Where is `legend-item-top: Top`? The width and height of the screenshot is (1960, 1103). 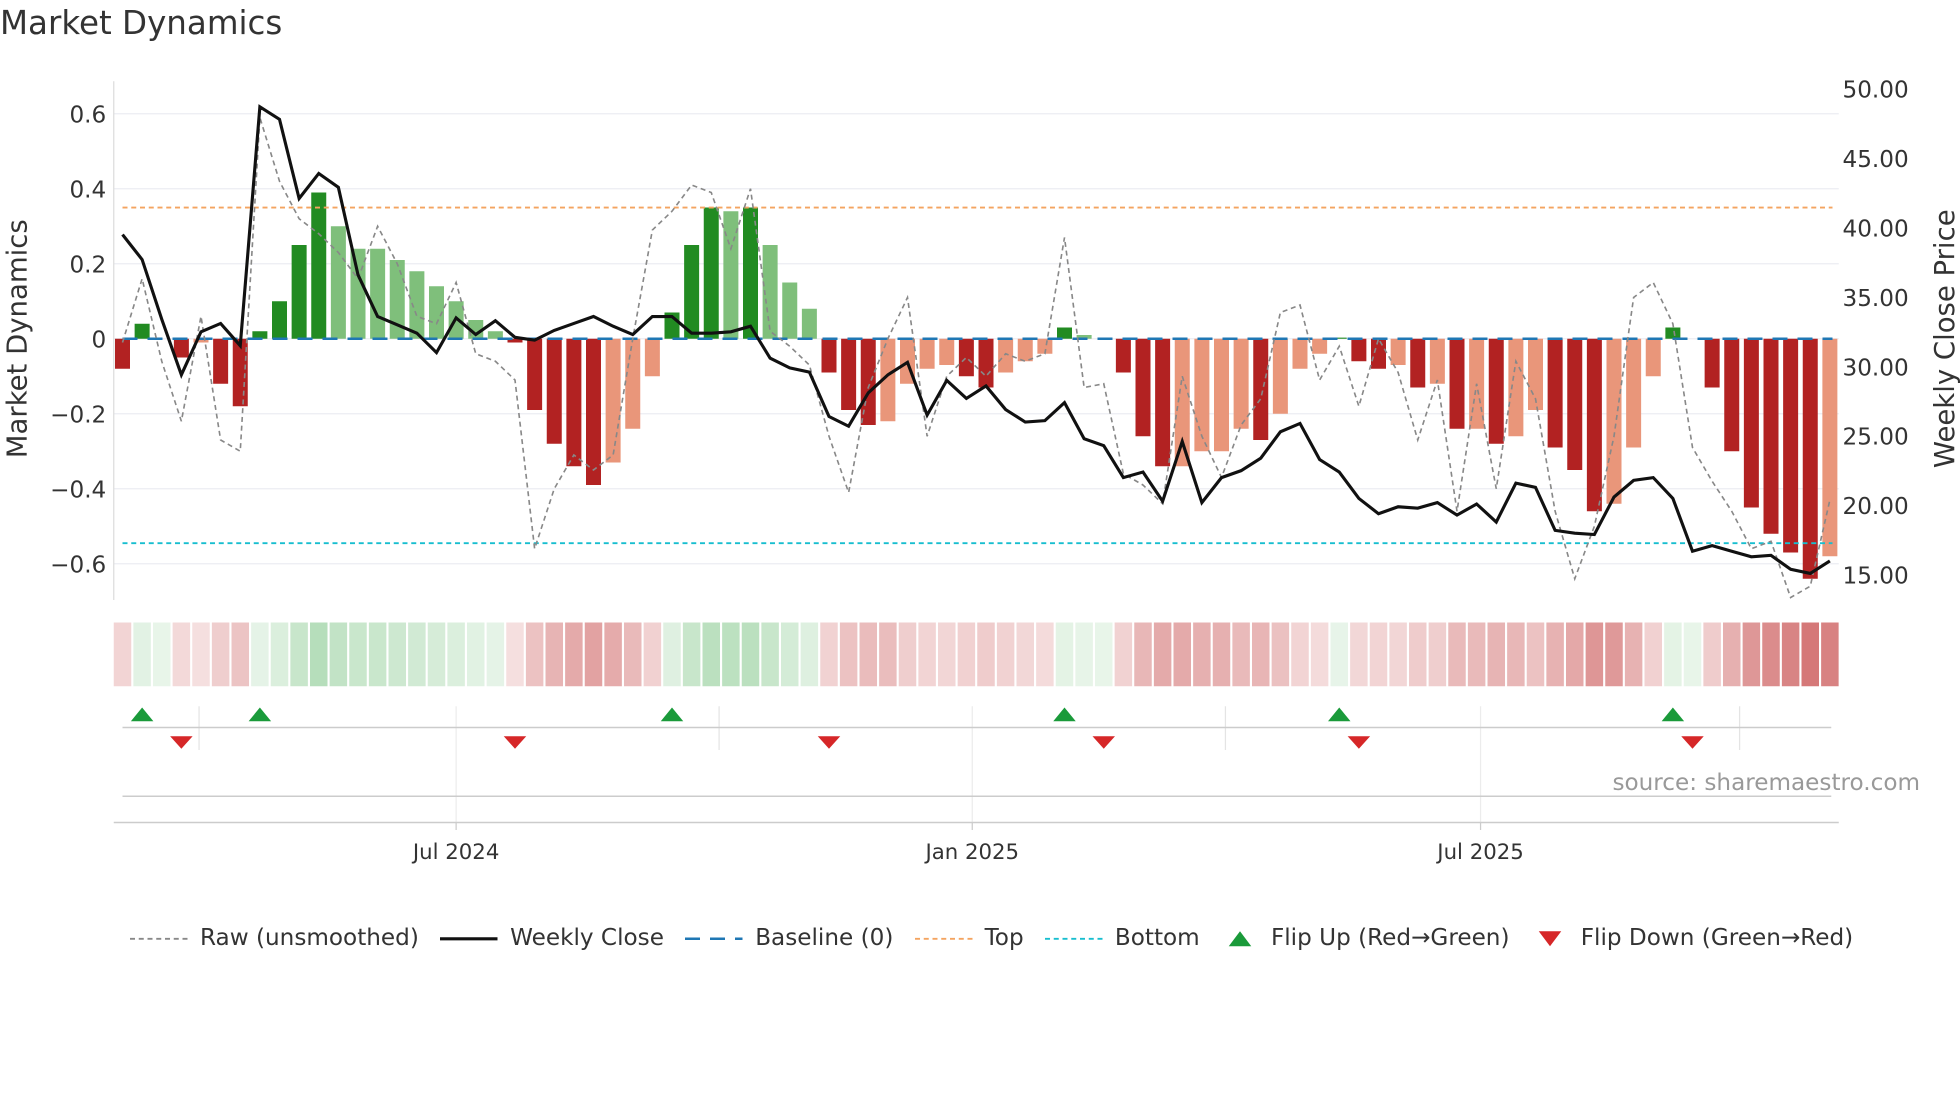
legend-item-top: Top is located at coordinates (969, 938).